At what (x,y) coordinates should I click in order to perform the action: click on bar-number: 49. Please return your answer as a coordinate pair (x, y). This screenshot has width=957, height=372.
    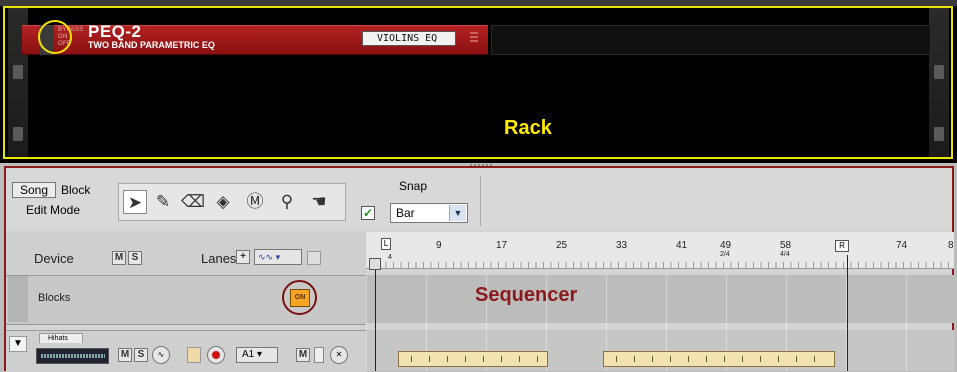
    Looking at the image, I should click on (726, 245).